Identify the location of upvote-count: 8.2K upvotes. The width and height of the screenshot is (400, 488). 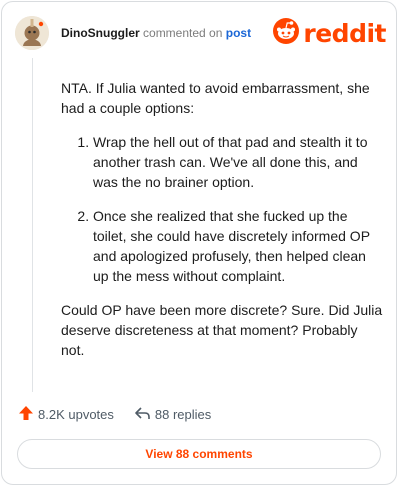
(76, 414).